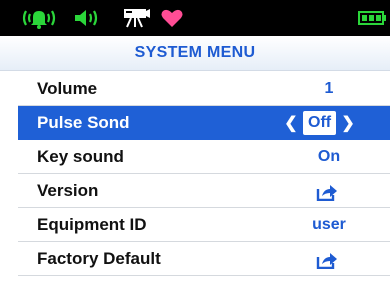 The height and width of the screenshot is (297, 390). I want to click on pulse-sond-value: Off, so click(320, 123).